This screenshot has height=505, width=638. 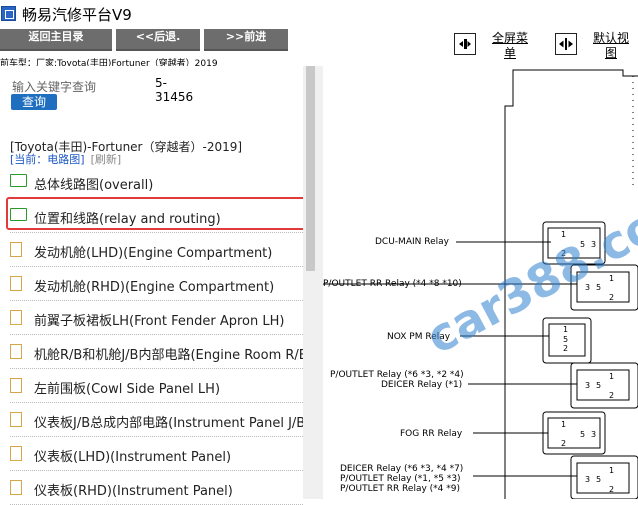 I want to click on tree-item: 仪表板(RHD)(Instrument Panel), so click(x=156, y=488).